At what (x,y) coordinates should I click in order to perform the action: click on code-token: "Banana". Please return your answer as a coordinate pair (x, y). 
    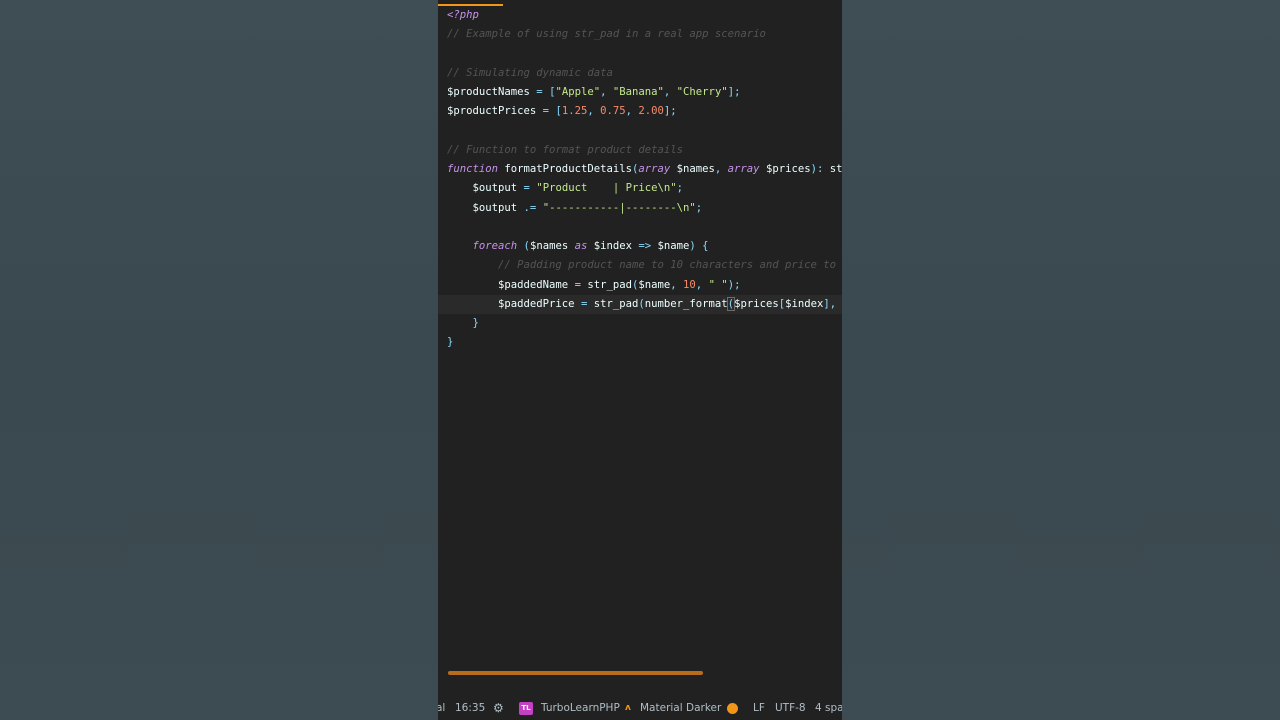
    Looking at the image, I should click on (638, 92).